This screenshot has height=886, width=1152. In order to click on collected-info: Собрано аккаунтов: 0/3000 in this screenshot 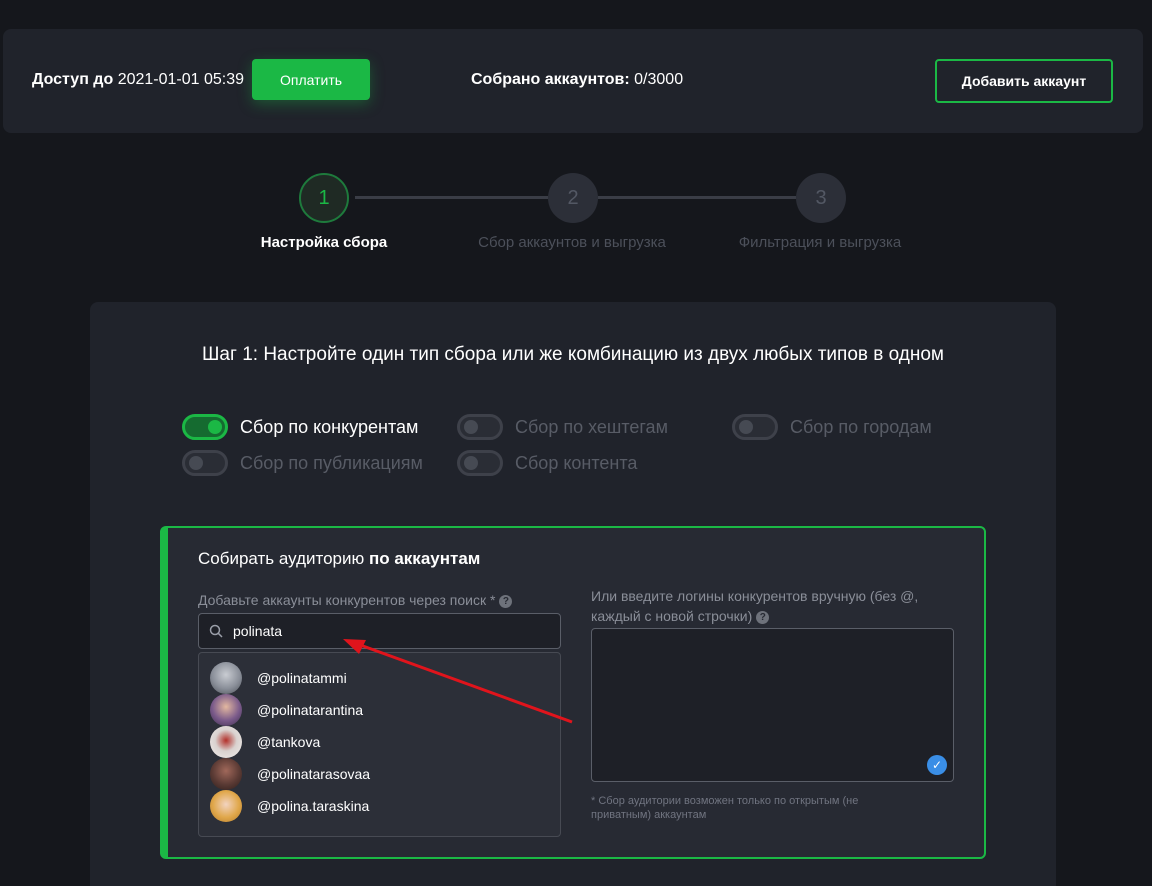, I will do `click(577, 80)`.